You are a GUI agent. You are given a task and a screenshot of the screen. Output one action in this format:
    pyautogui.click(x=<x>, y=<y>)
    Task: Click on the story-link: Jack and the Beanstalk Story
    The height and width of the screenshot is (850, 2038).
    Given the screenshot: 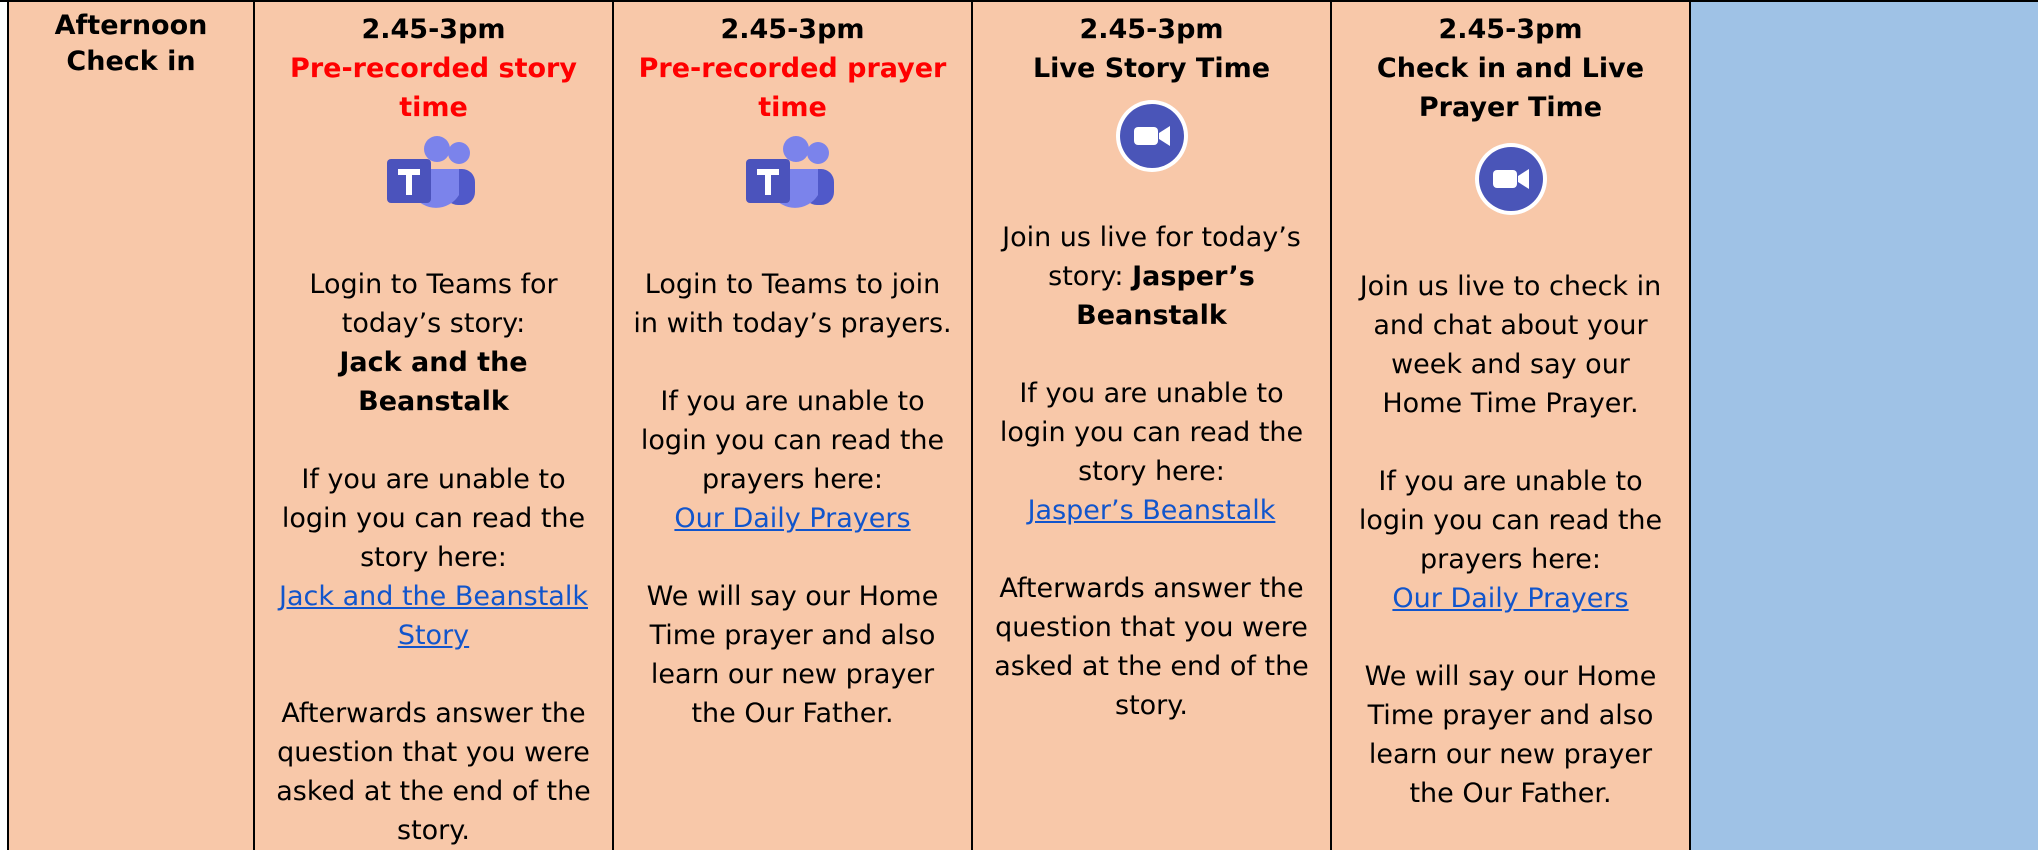 What is the action you would take?
    pyautogui.click(x=433, y=616)
    